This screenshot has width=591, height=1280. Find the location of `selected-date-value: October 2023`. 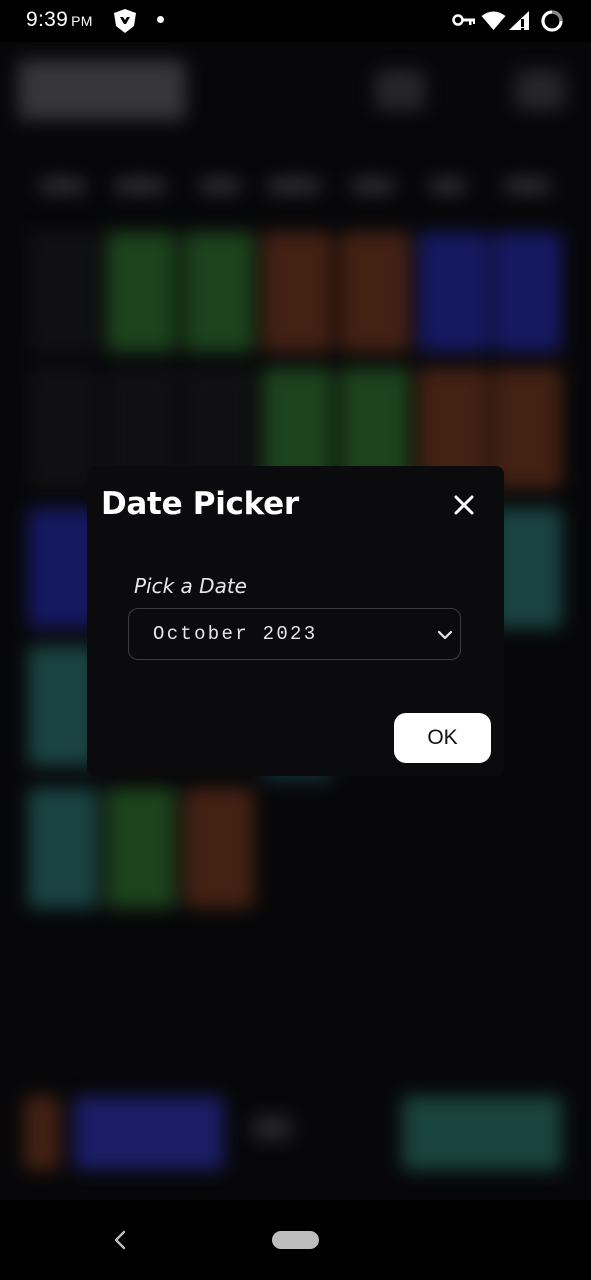

selected-date-value: October 2023 is located at coordinates (235, 634).